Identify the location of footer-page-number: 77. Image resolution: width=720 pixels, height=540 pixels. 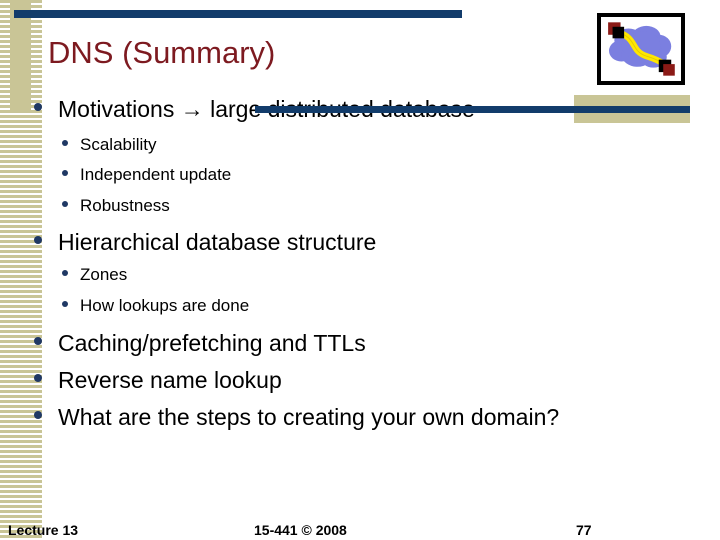
(584, 530).